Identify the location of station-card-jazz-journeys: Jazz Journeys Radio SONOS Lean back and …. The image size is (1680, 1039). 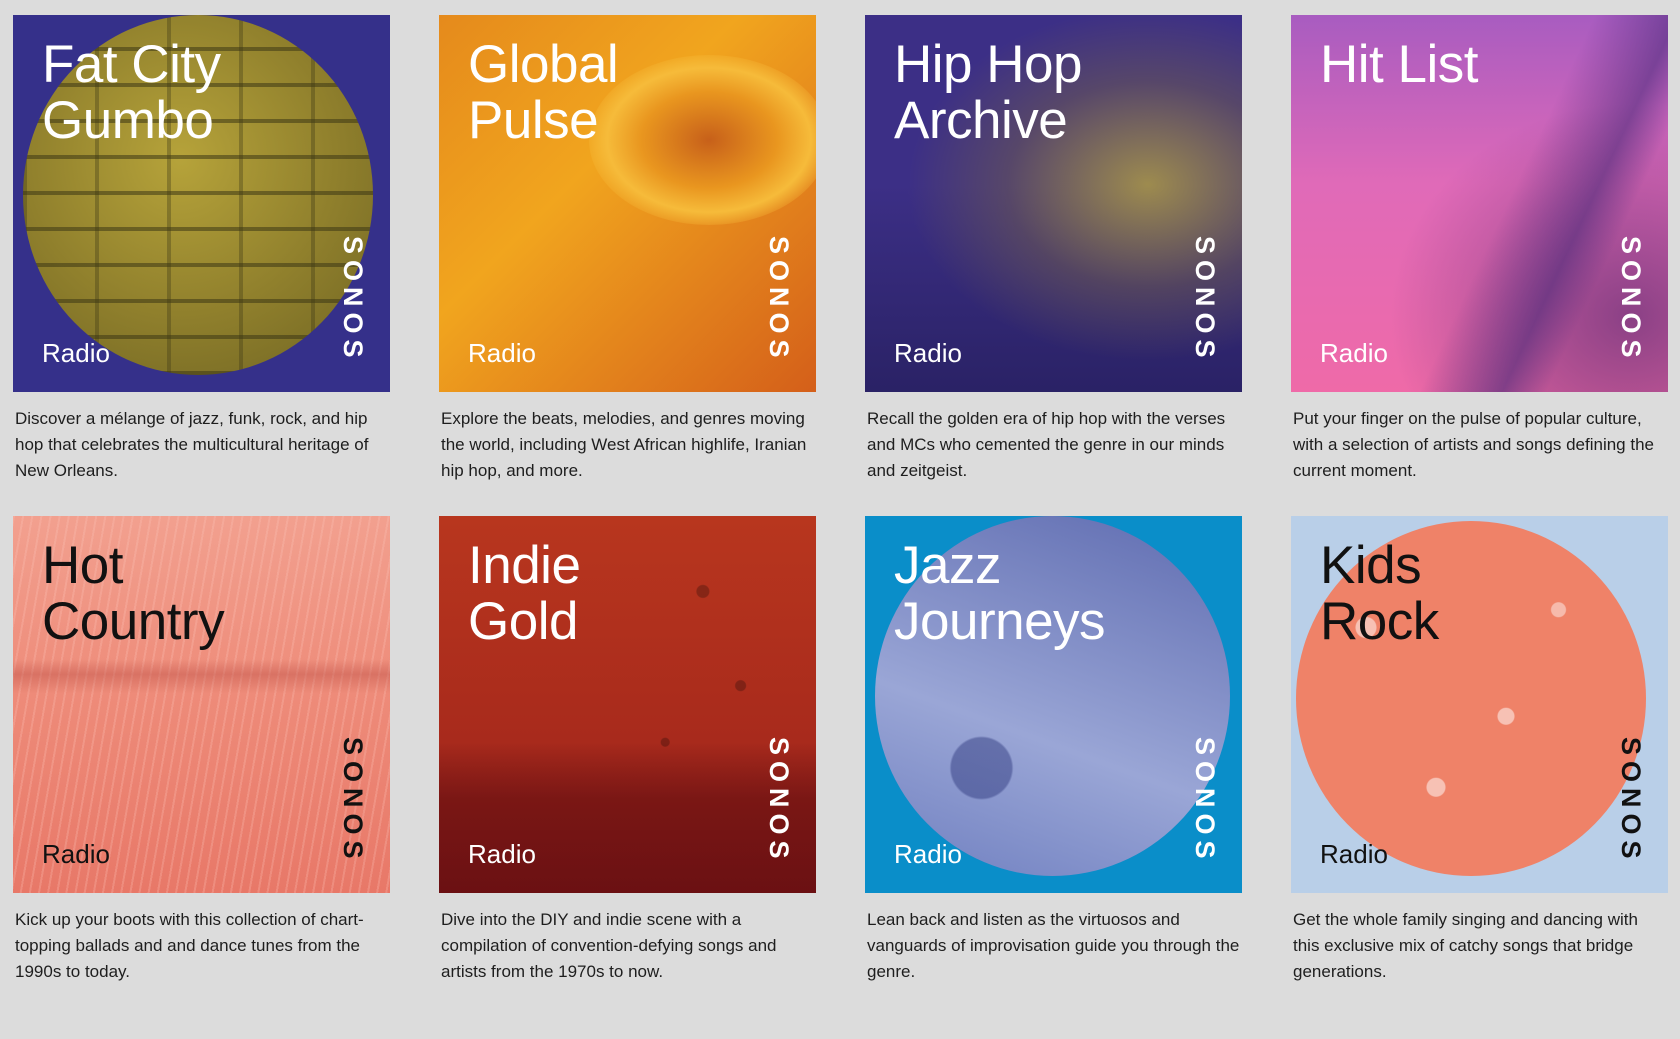
(1053, 750).